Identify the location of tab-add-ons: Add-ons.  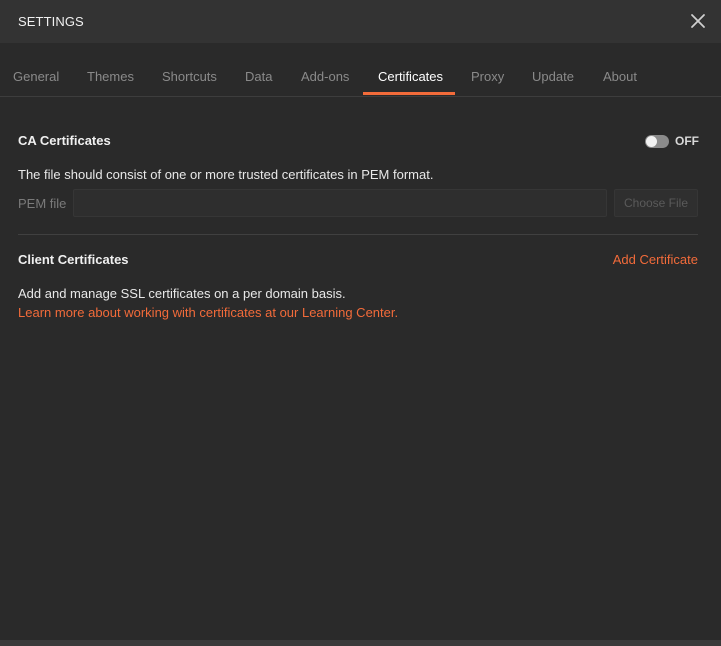
(325, 76).